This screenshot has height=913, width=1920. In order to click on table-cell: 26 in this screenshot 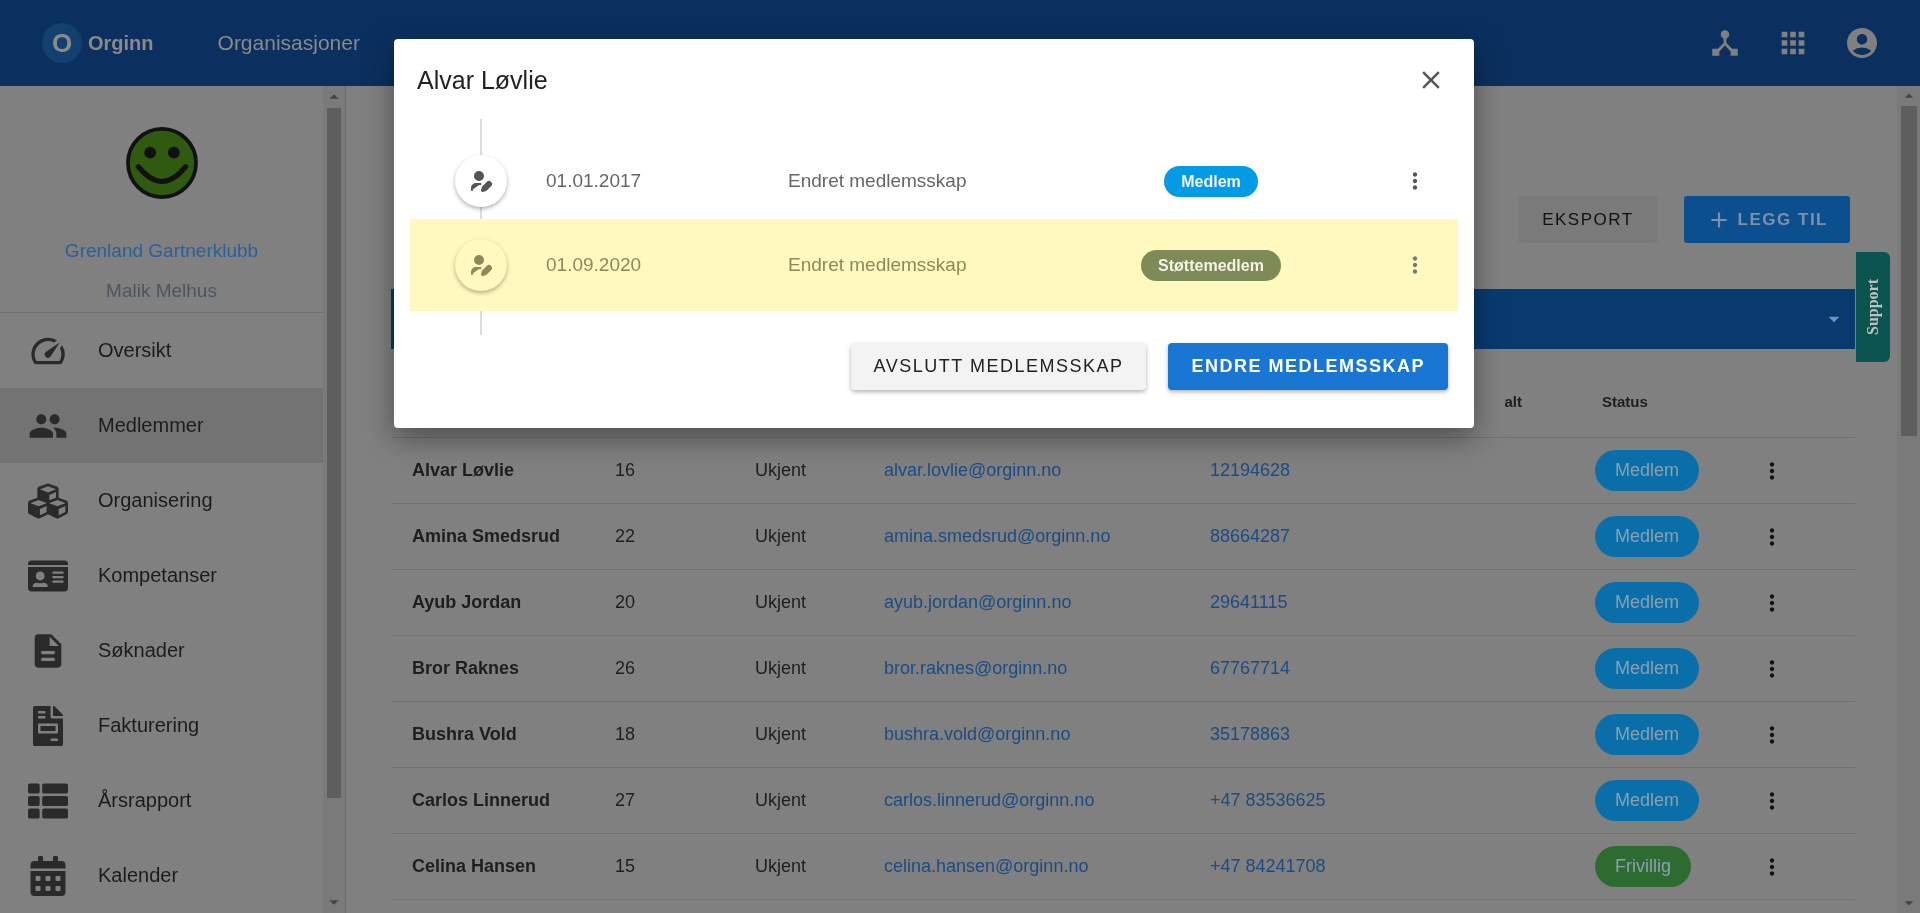, I will do `click(625, 668)`.